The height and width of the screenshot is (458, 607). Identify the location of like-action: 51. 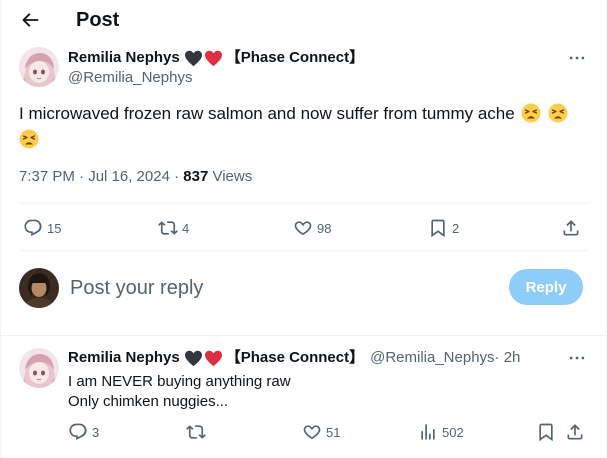
(321, 432).